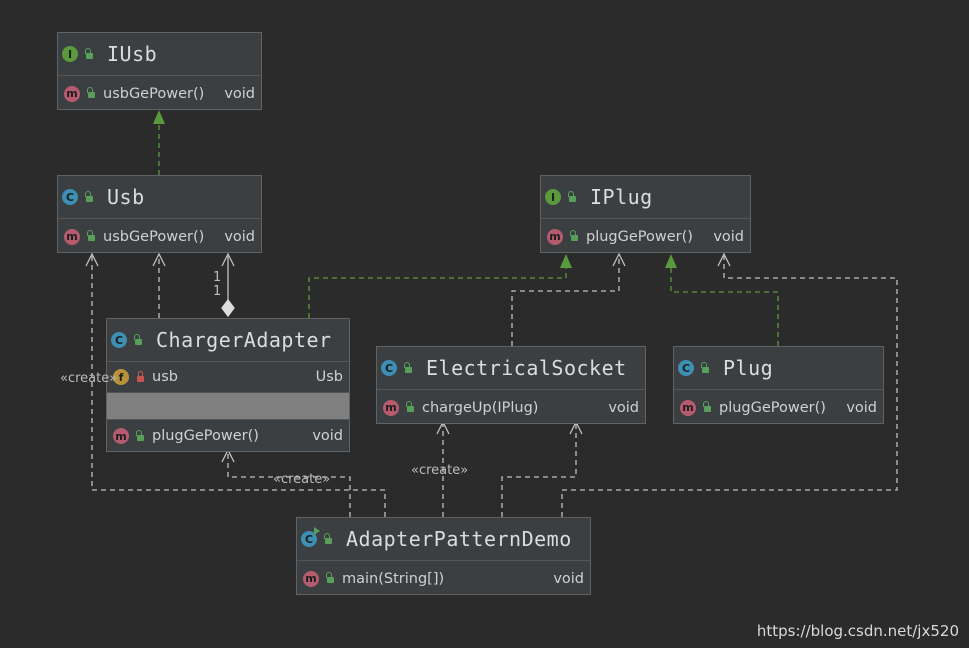 The height and width of the screenshot is (648, 969). What do you see at coordinates (244, 340) in the screenshot?
I see `node-title: ChargerAdapter` at bounding box center [244, 340].